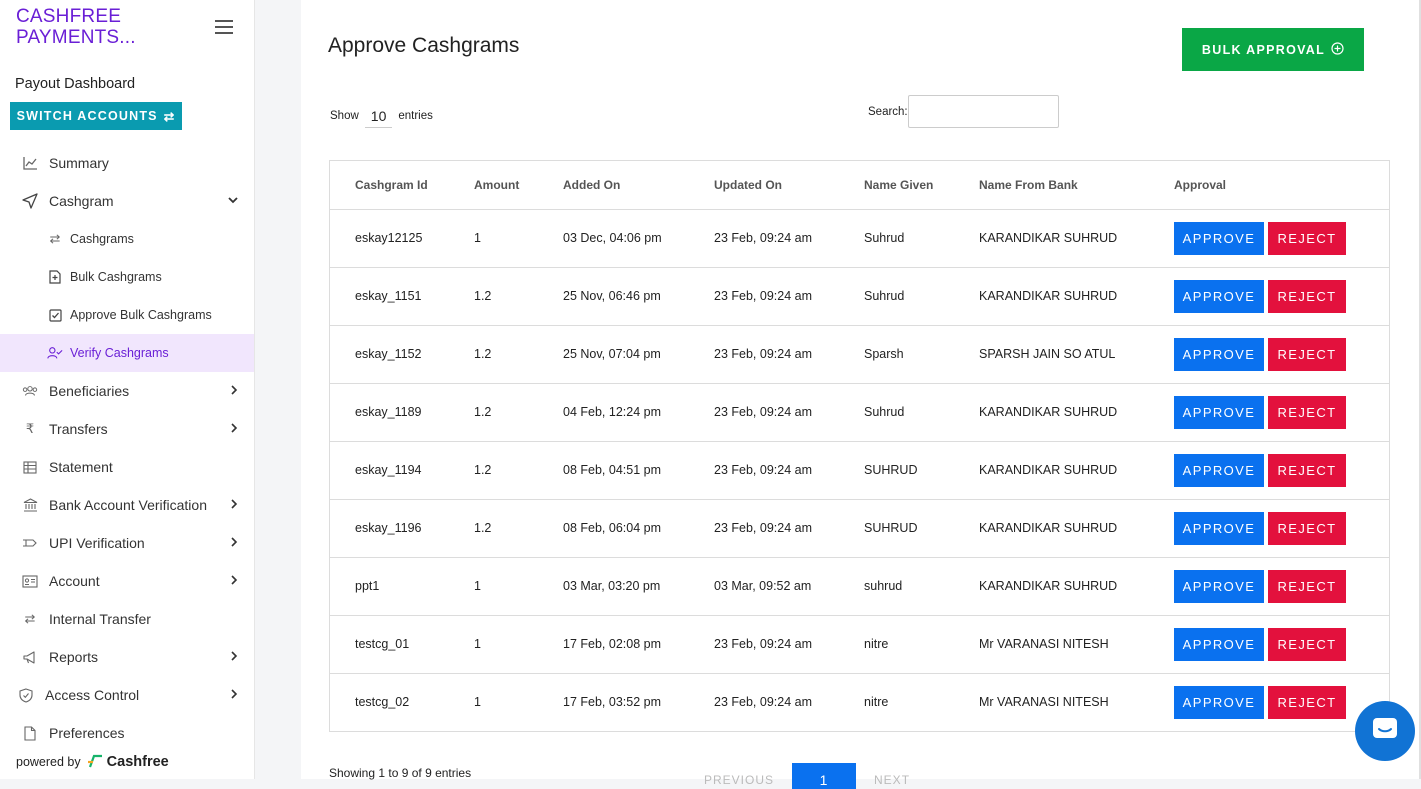 The height and width of the screenshot is (789, 1421). Describe the element at coordinates (127, 163) in the screenshot. I see `sidebar-item-summary: Summary` at that location.